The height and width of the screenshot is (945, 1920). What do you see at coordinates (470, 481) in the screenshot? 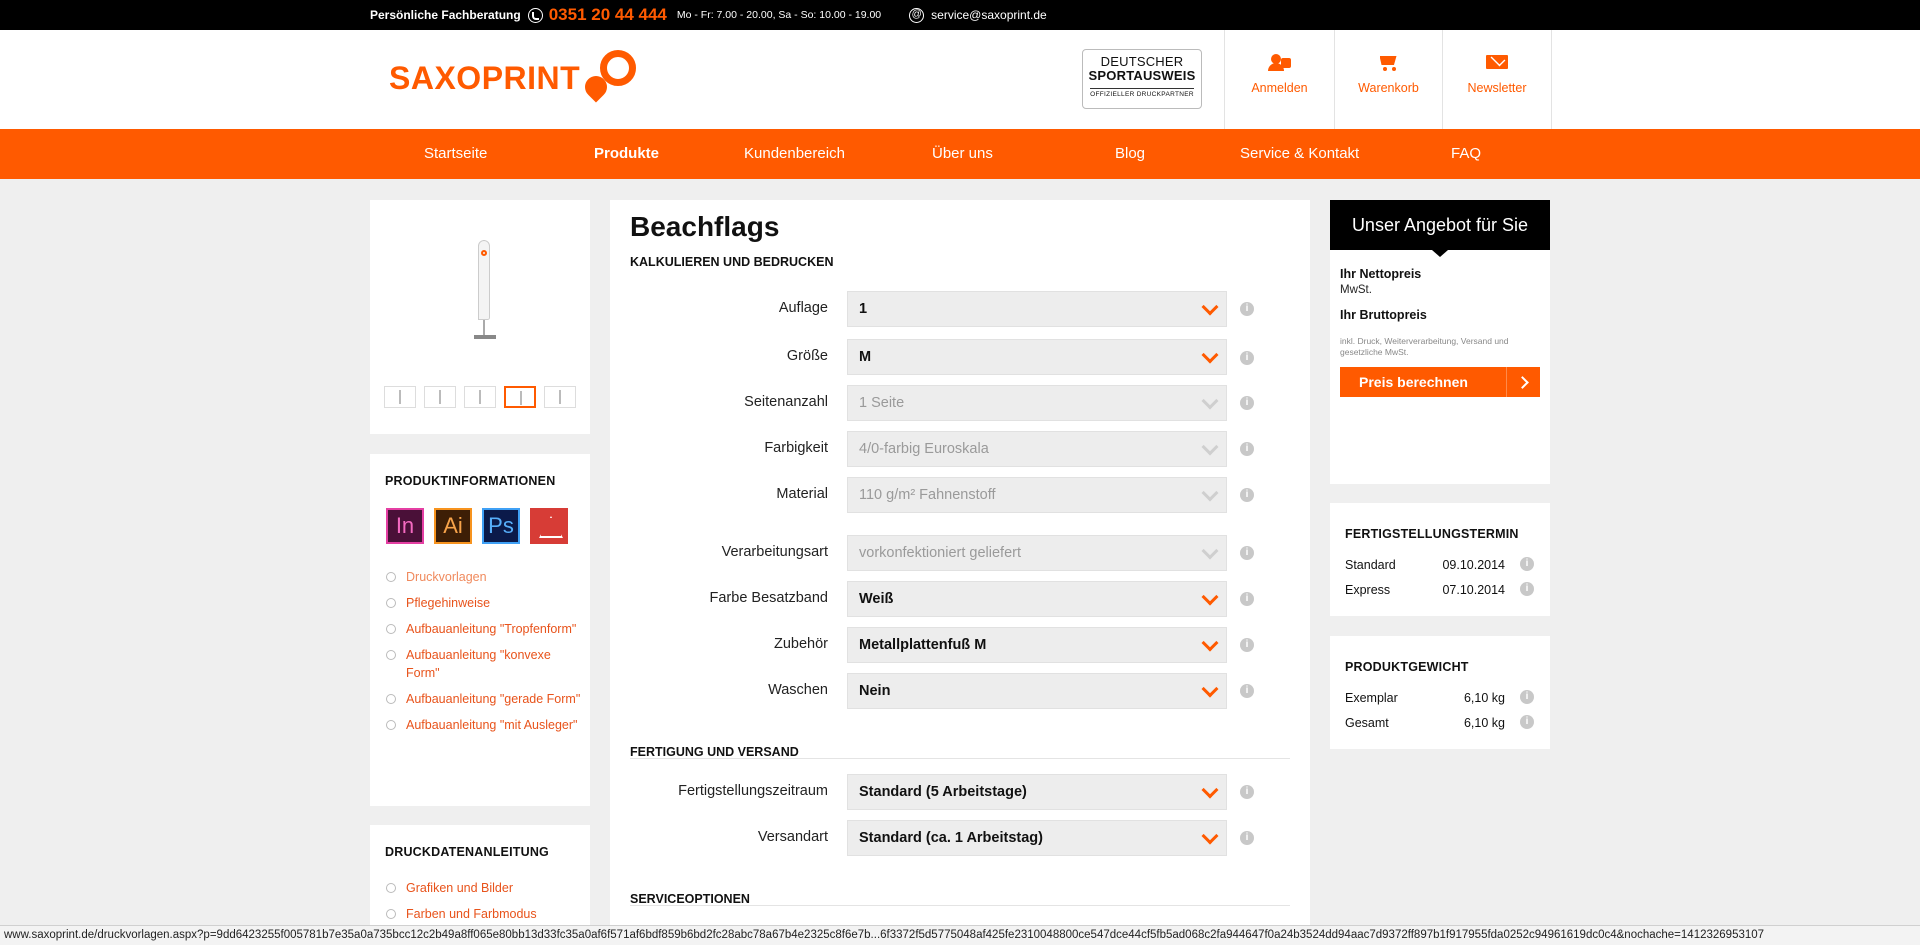
I see `product-info-title: PRODUKTINFORMATIONEN` at bounding box center [470, 481].